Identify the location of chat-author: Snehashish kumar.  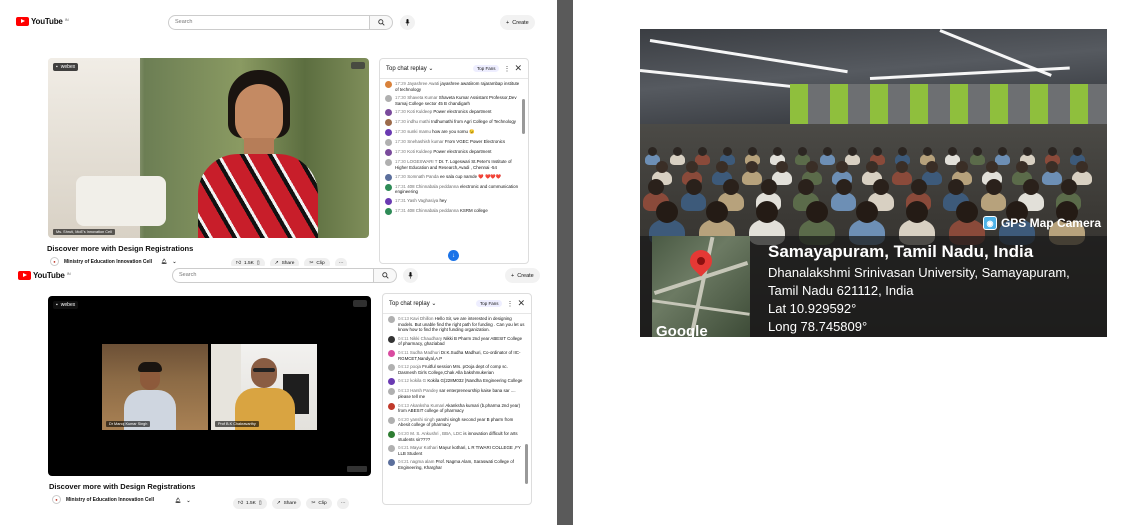
(426, 141).